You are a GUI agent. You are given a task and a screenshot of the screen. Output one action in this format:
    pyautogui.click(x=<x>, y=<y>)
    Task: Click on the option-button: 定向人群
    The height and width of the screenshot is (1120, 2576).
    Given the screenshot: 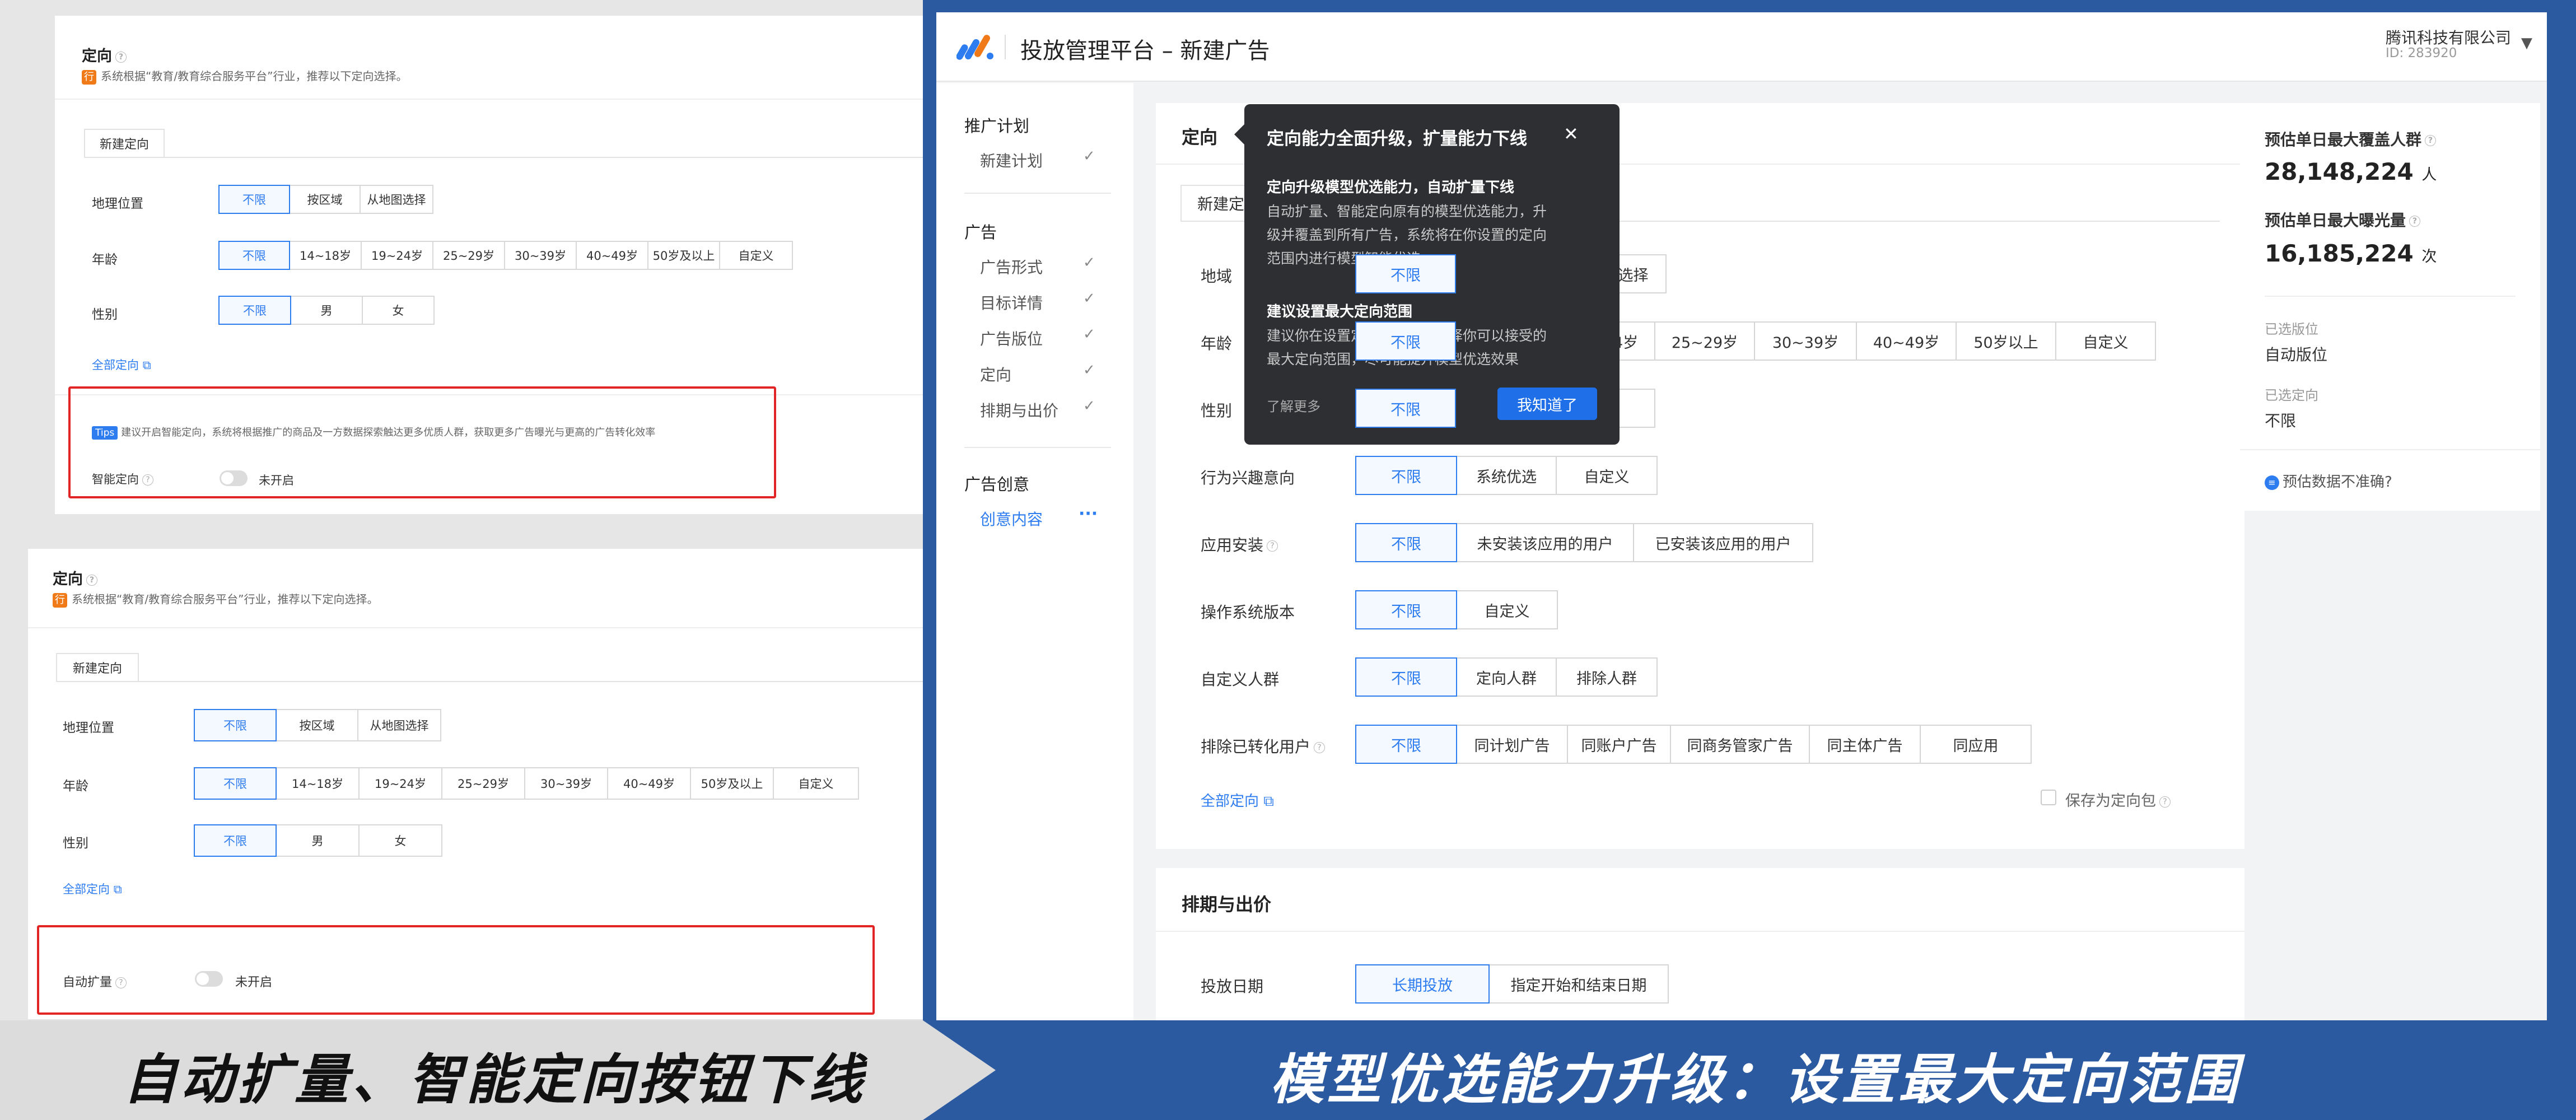 What is the action you would take?
    pyautogui.click(x=1507, y=677)
    